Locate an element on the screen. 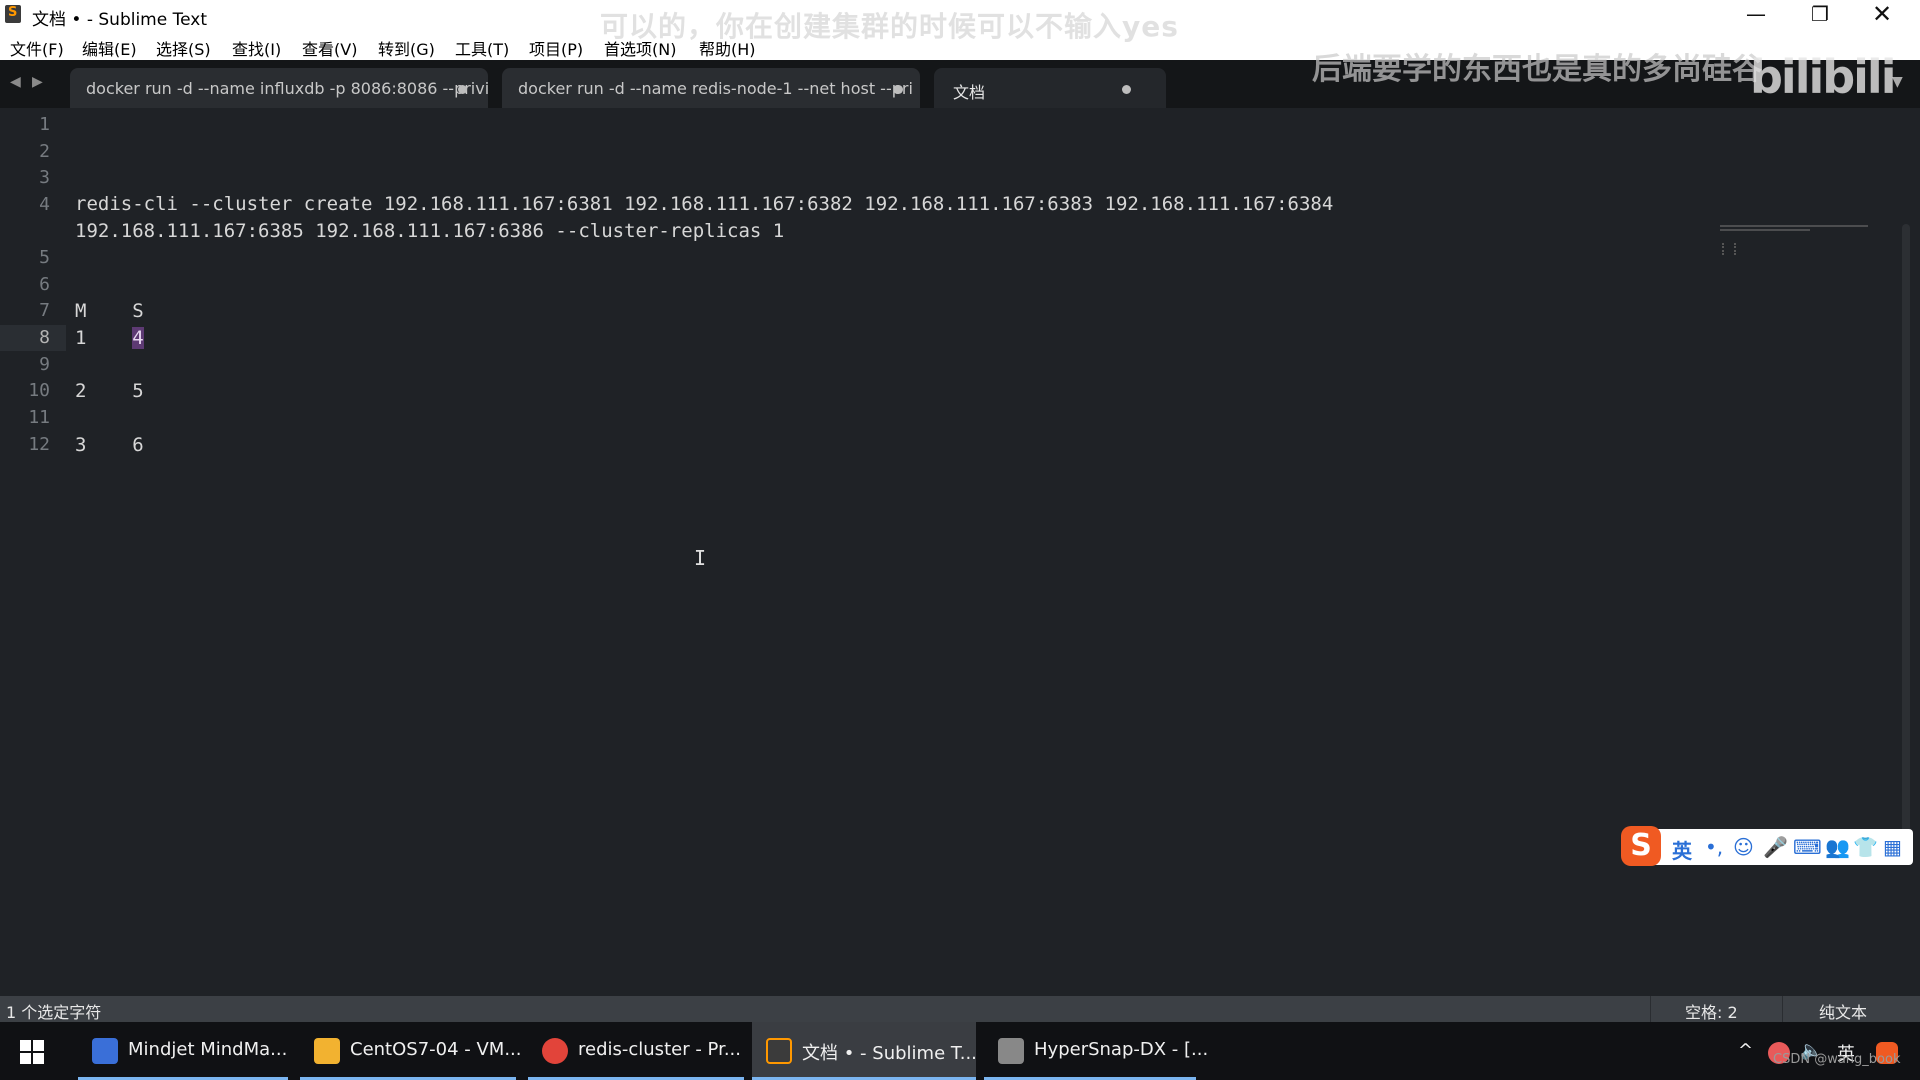  line-number: 11 is located at coordinates (39, 417).